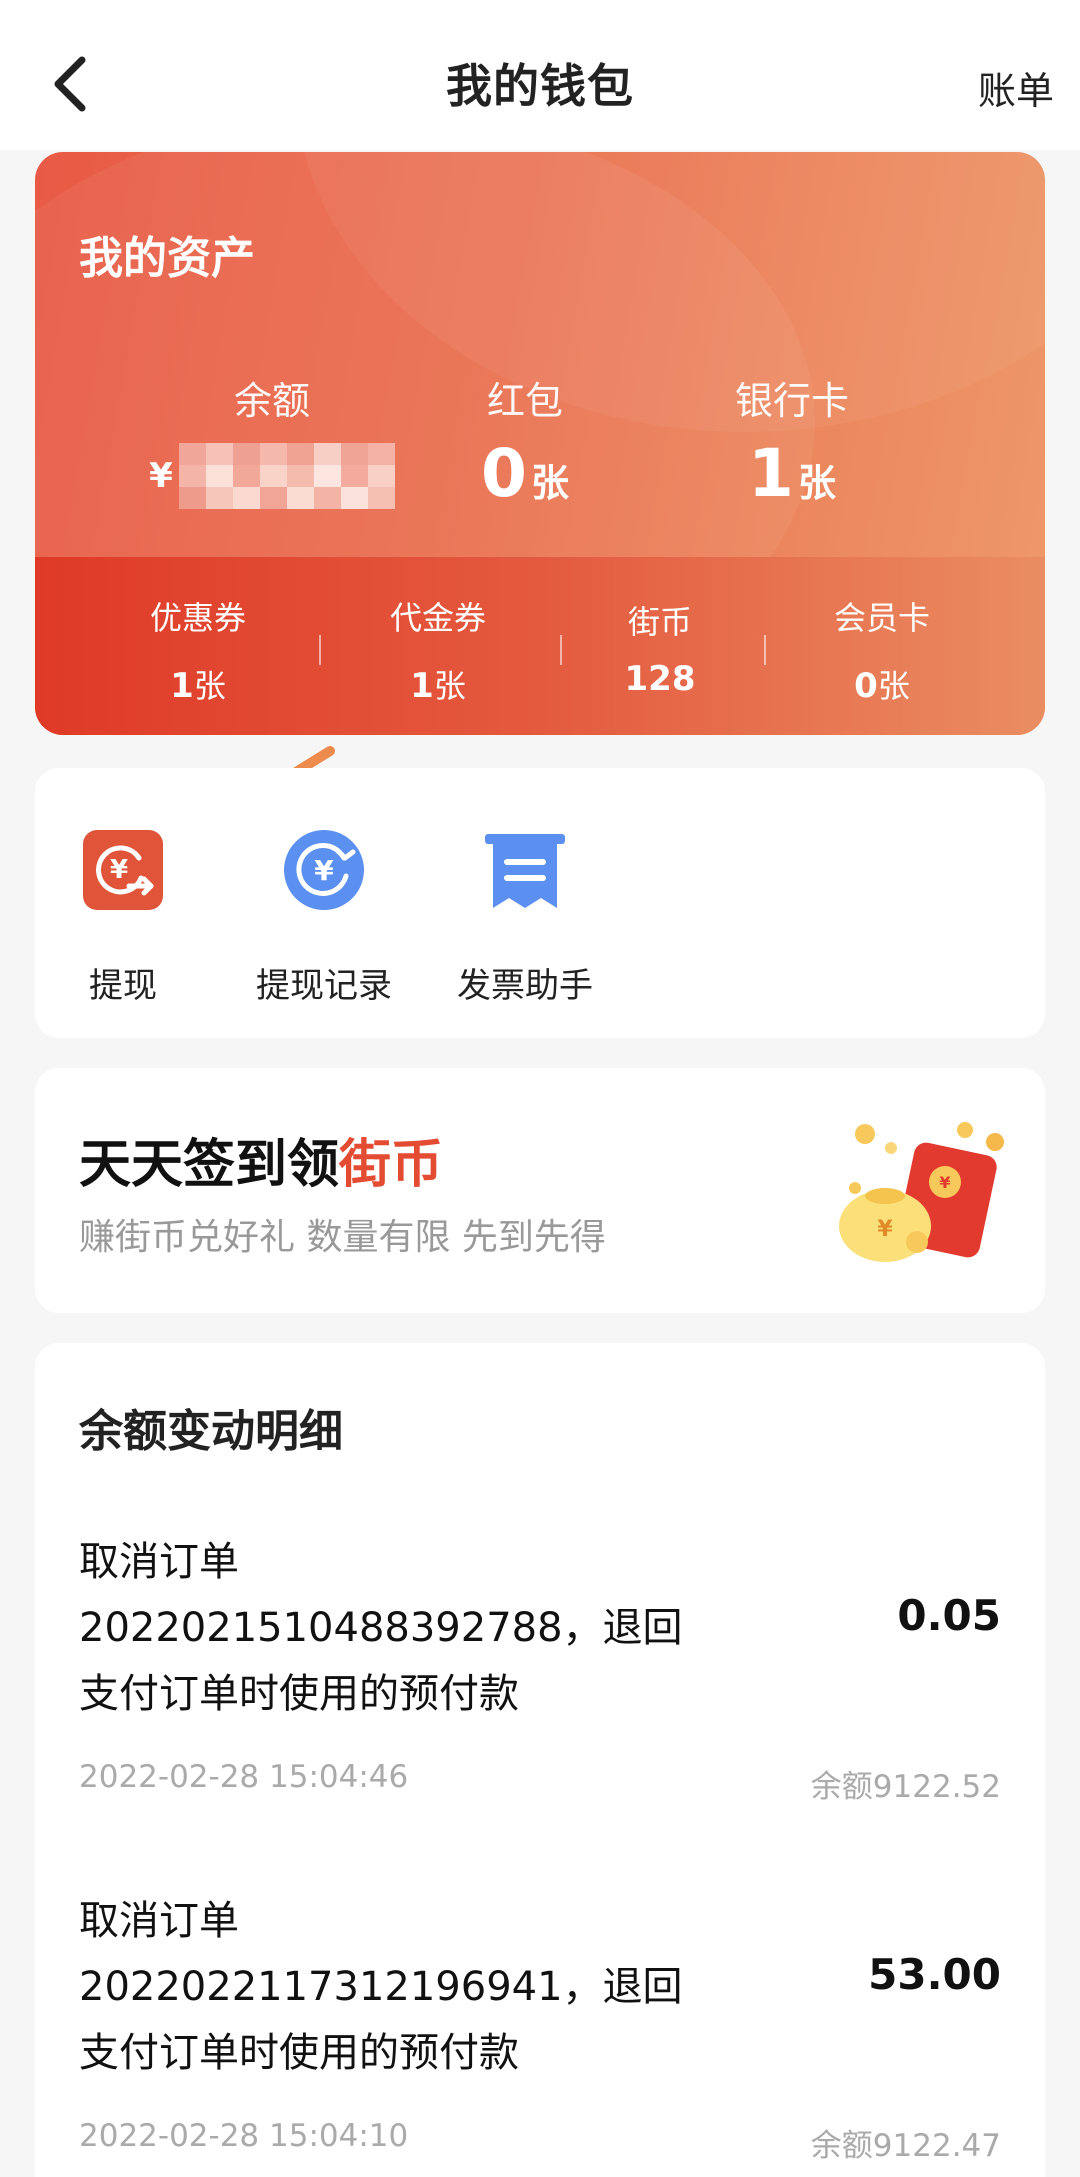 This screenshot has height=2177, width=1080. What do you see at coordinates (167, 258) in the screenshot?
I see `asset-title: 我的资产` at bounding box center [167, 258].